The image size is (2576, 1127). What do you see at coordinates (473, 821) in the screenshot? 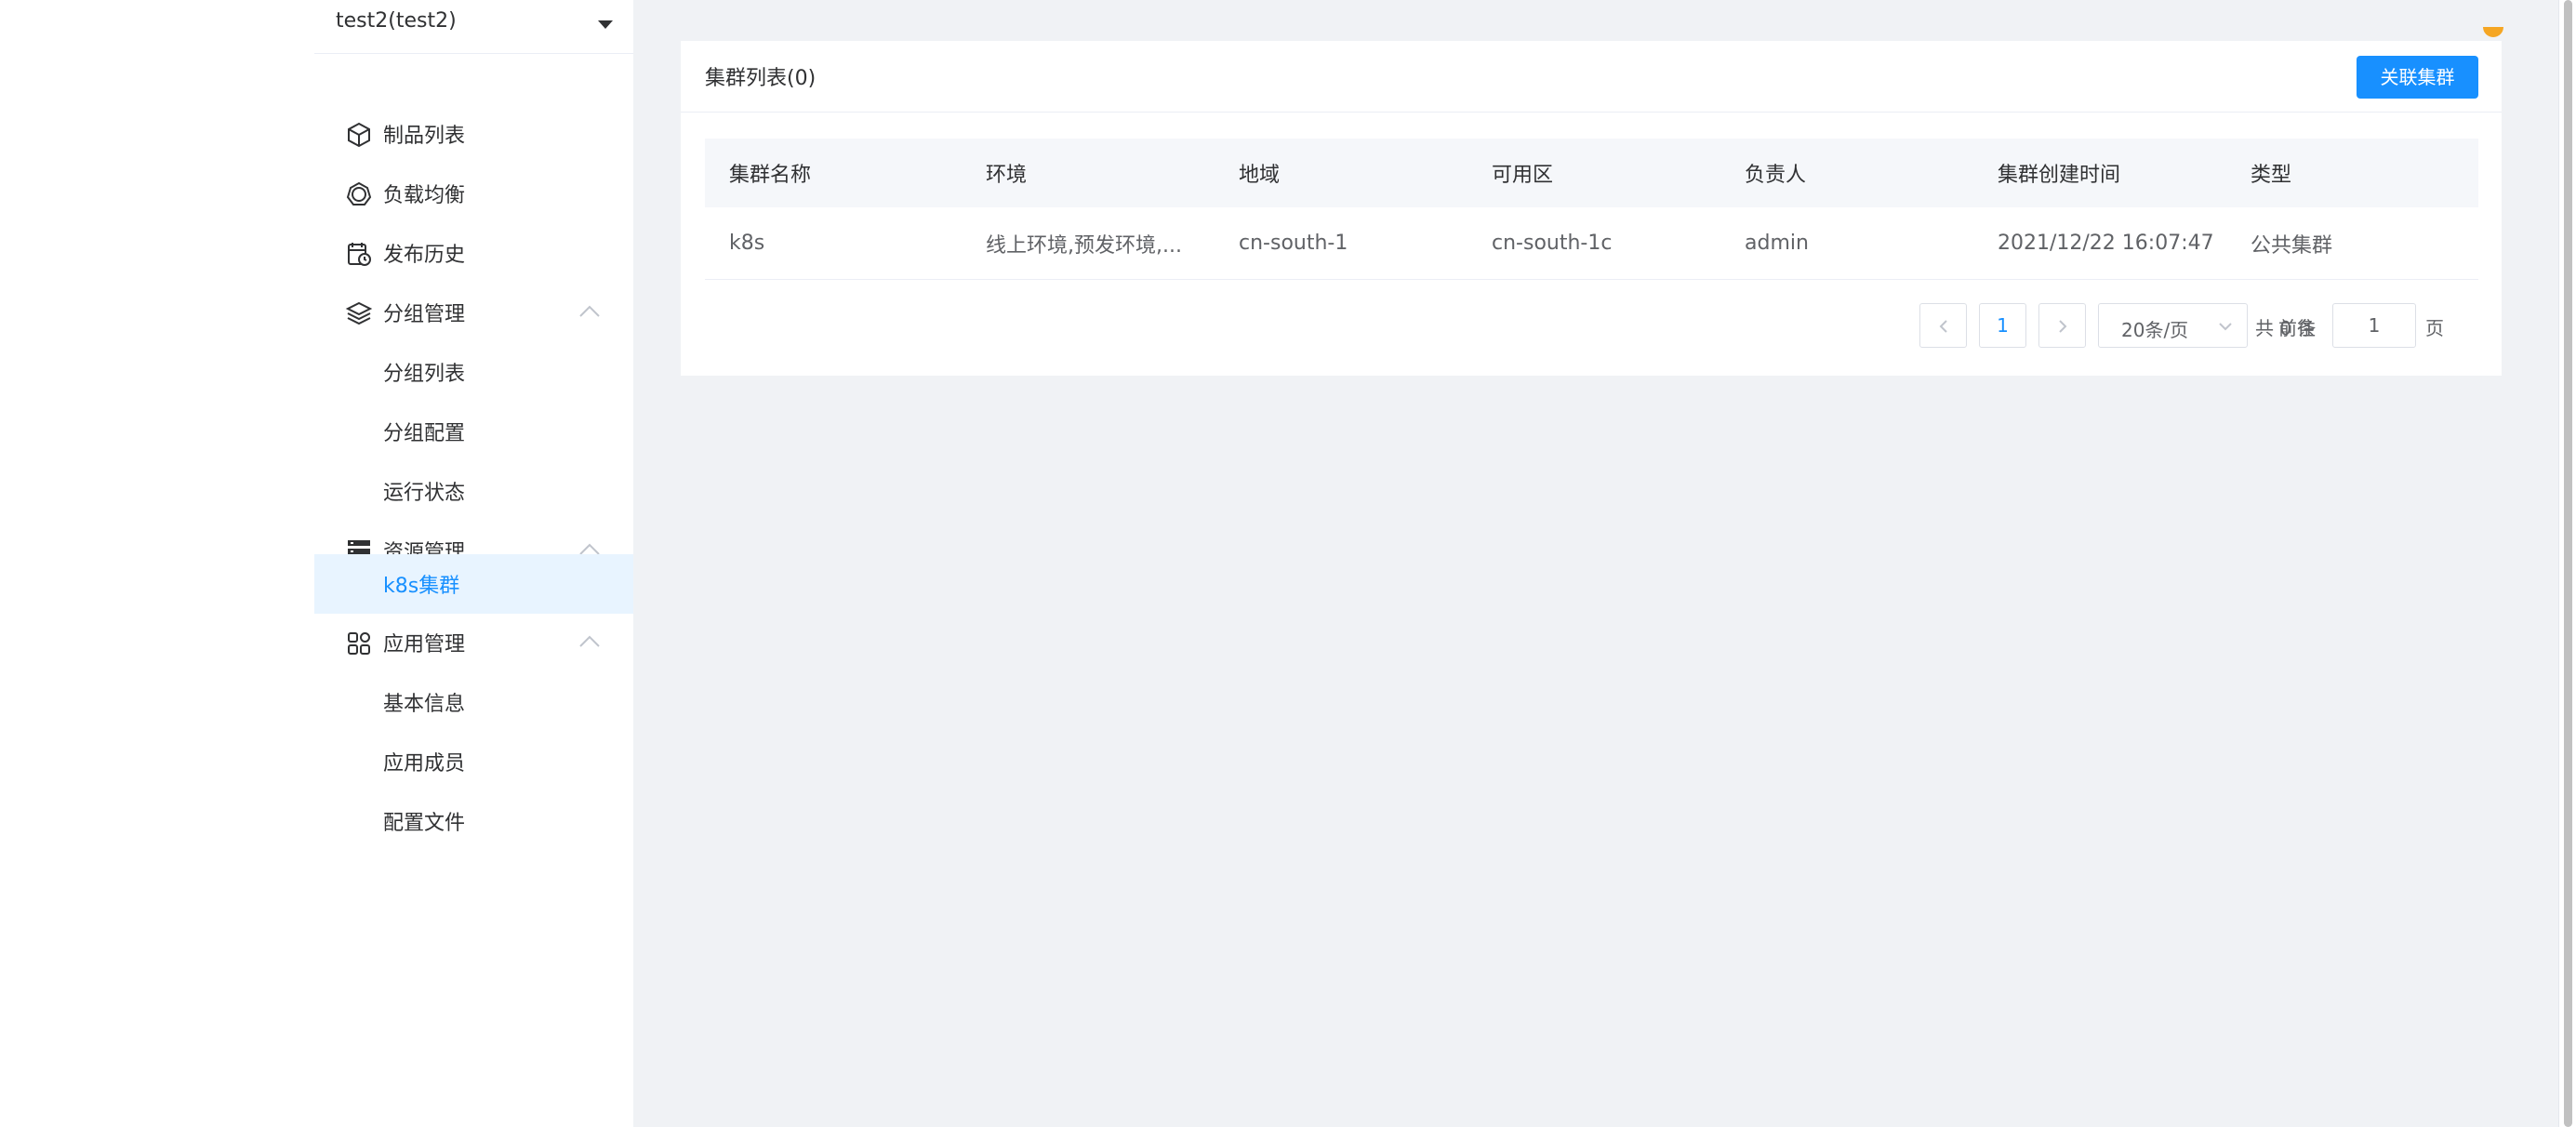
I see `sidebar-item-config-files: 配置文件` at bounding box center [473, 821].